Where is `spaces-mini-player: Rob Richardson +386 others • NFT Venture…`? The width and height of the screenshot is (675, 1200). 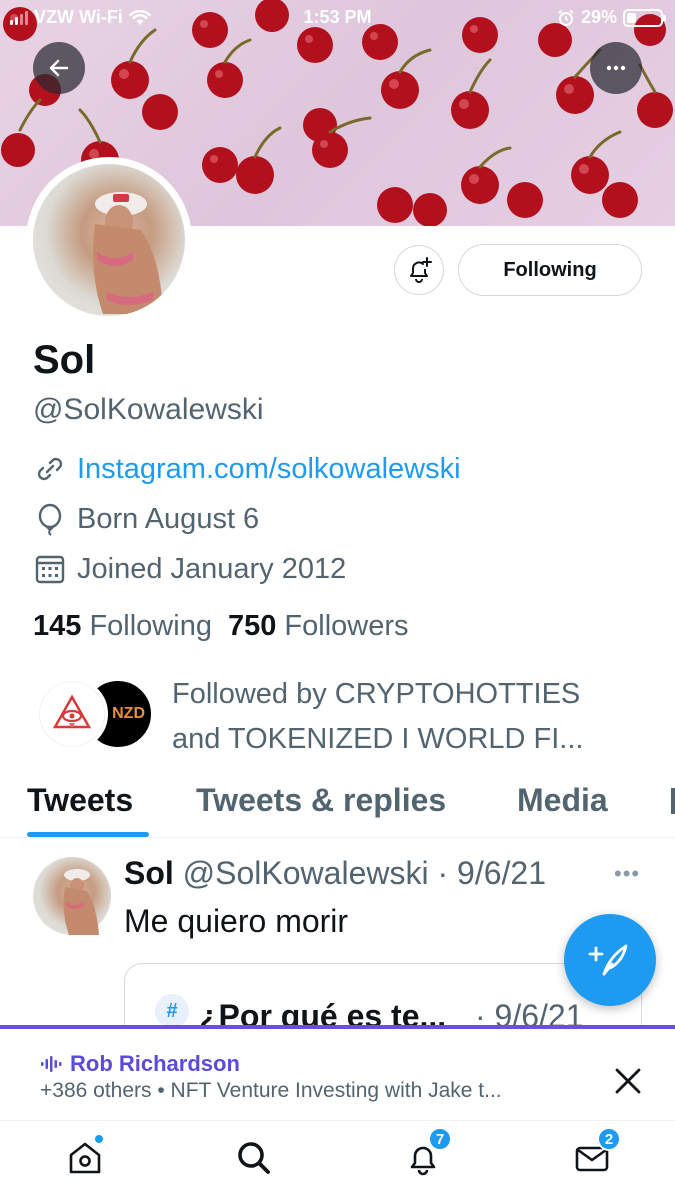 spaces-mini-player: Rob Richardson +386 others • NFT Venture… is located at coordinates (337, 1073).